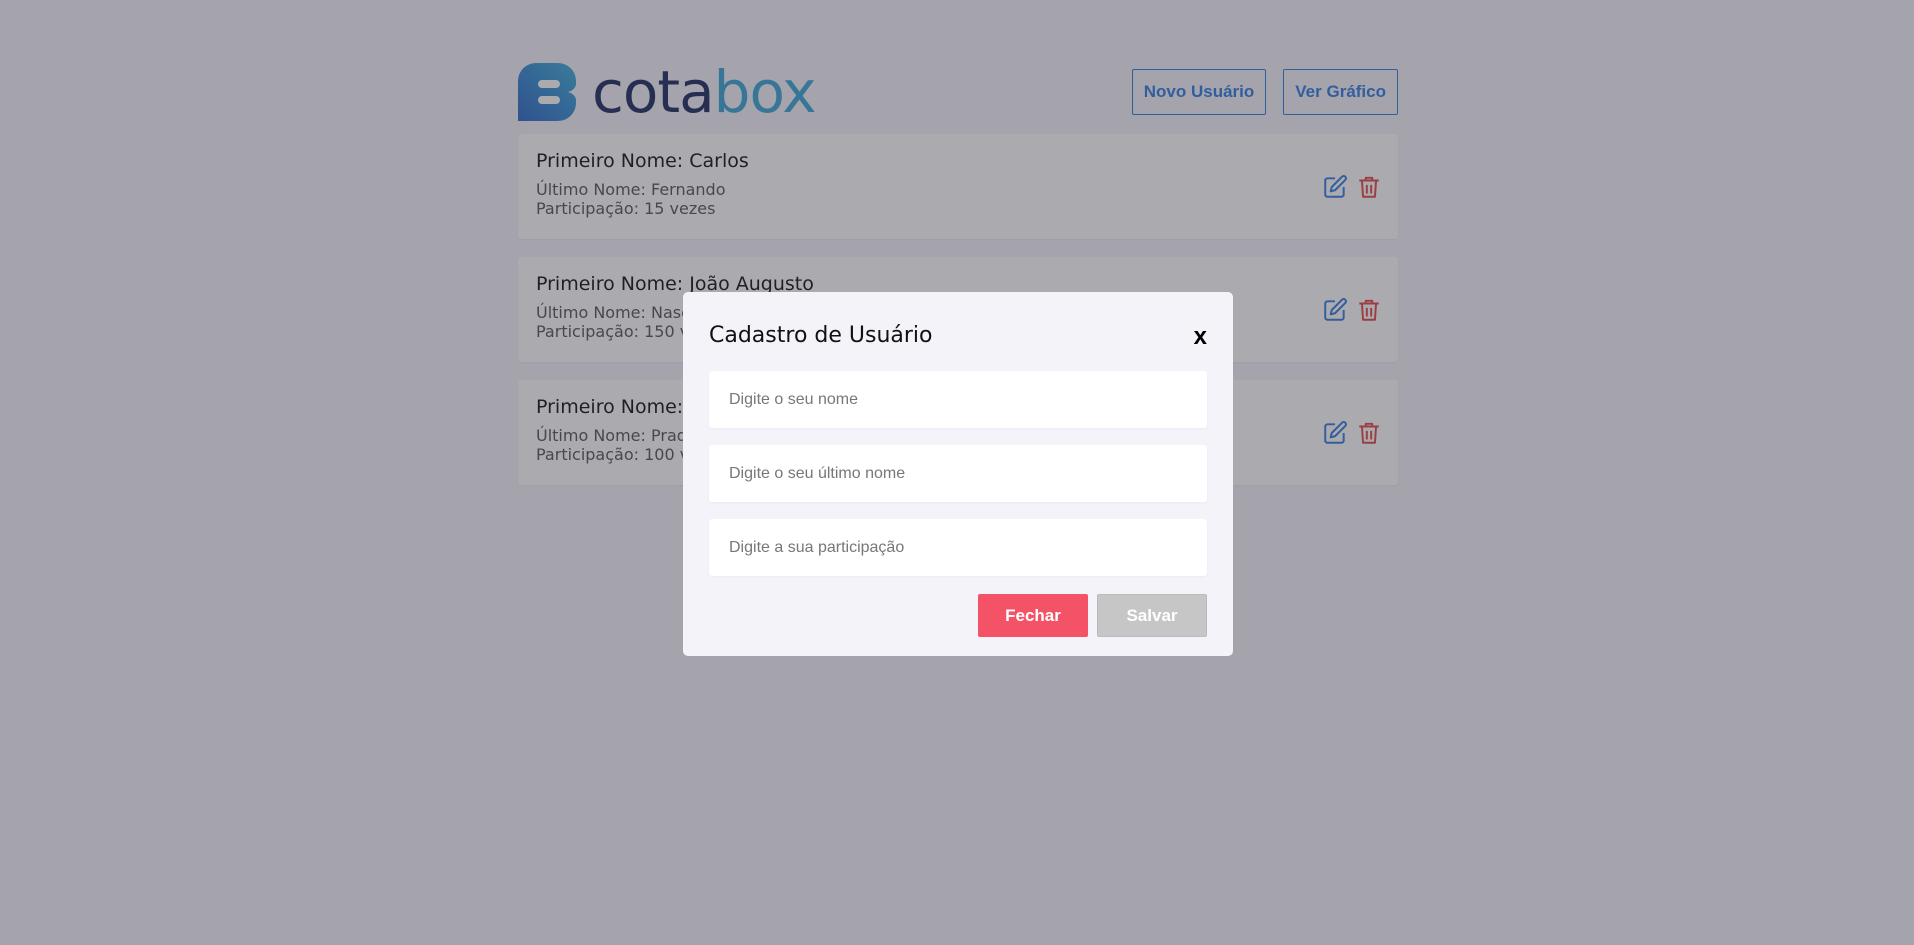 Image resolution: width=1914 pixels, height=945 pixels. I want to click on close-button: Fechar, so click(1033, 615).